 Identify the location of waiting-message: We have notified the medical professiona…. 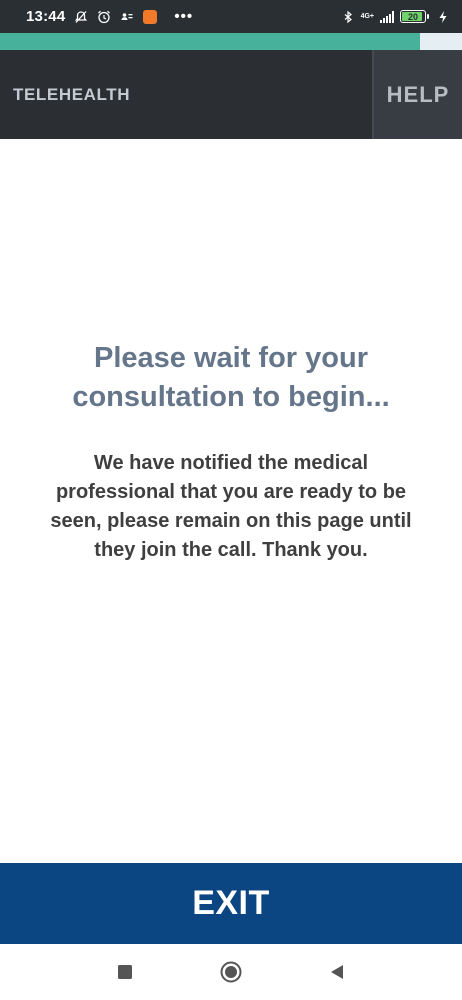
(231, 506).